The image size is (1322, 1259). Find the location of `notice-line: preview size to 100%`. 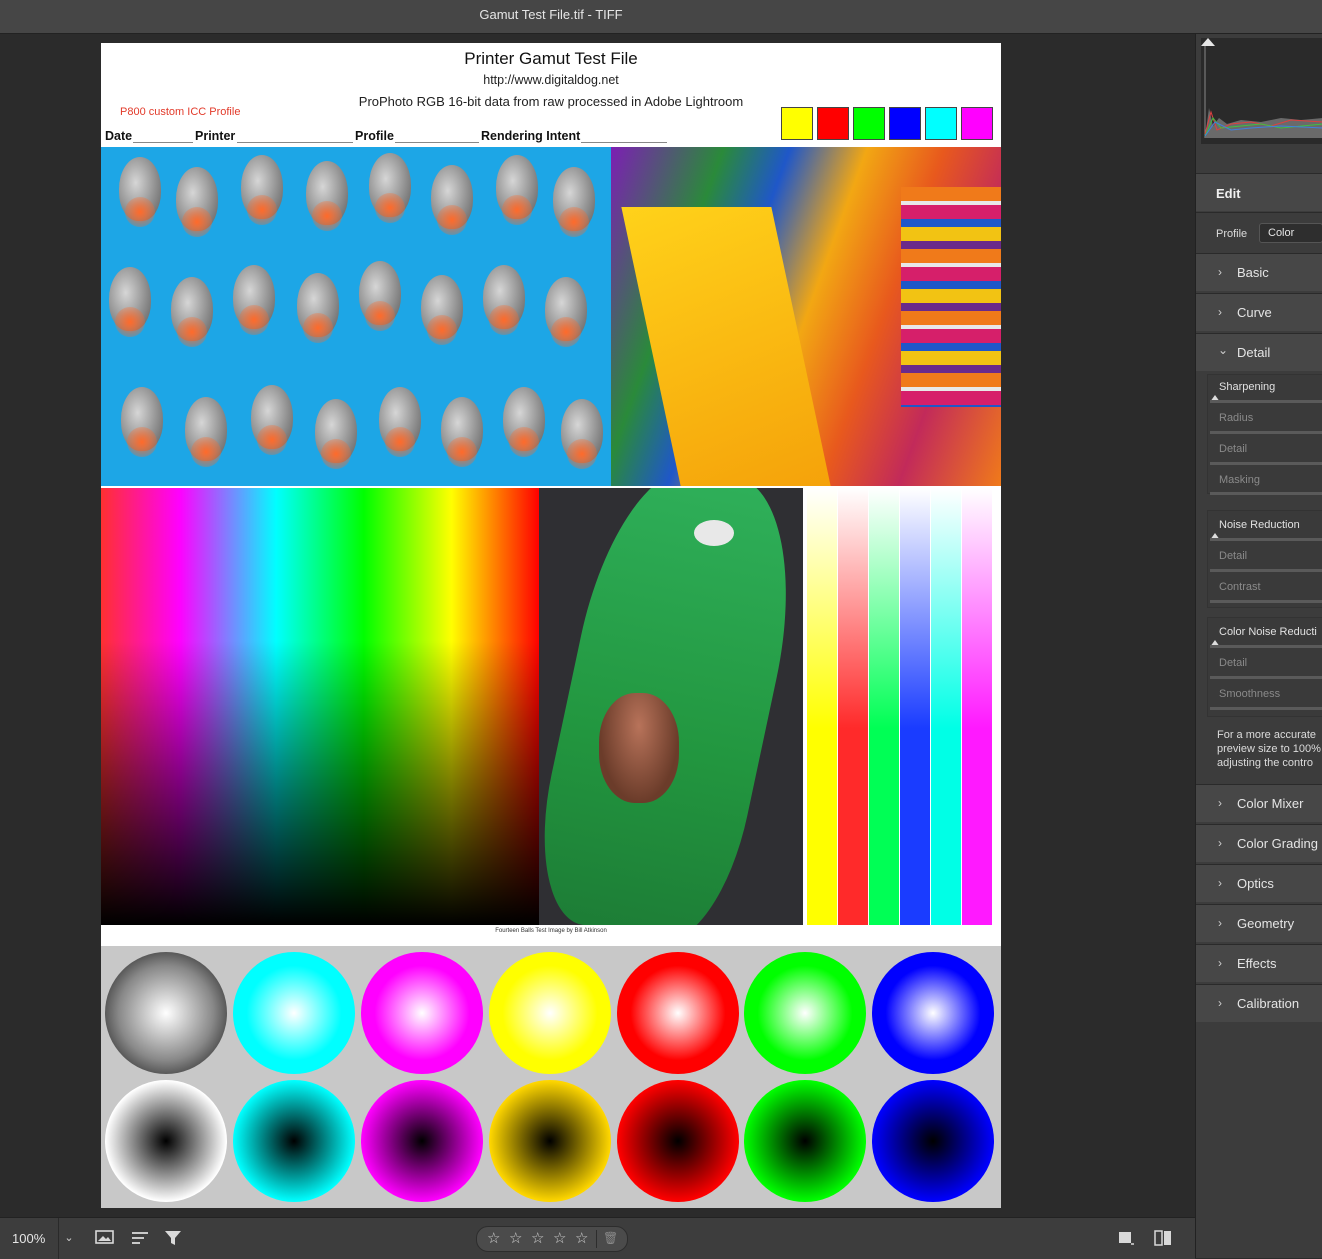

notice-line: preview size to 100% is located at coordinates (1269, 749).